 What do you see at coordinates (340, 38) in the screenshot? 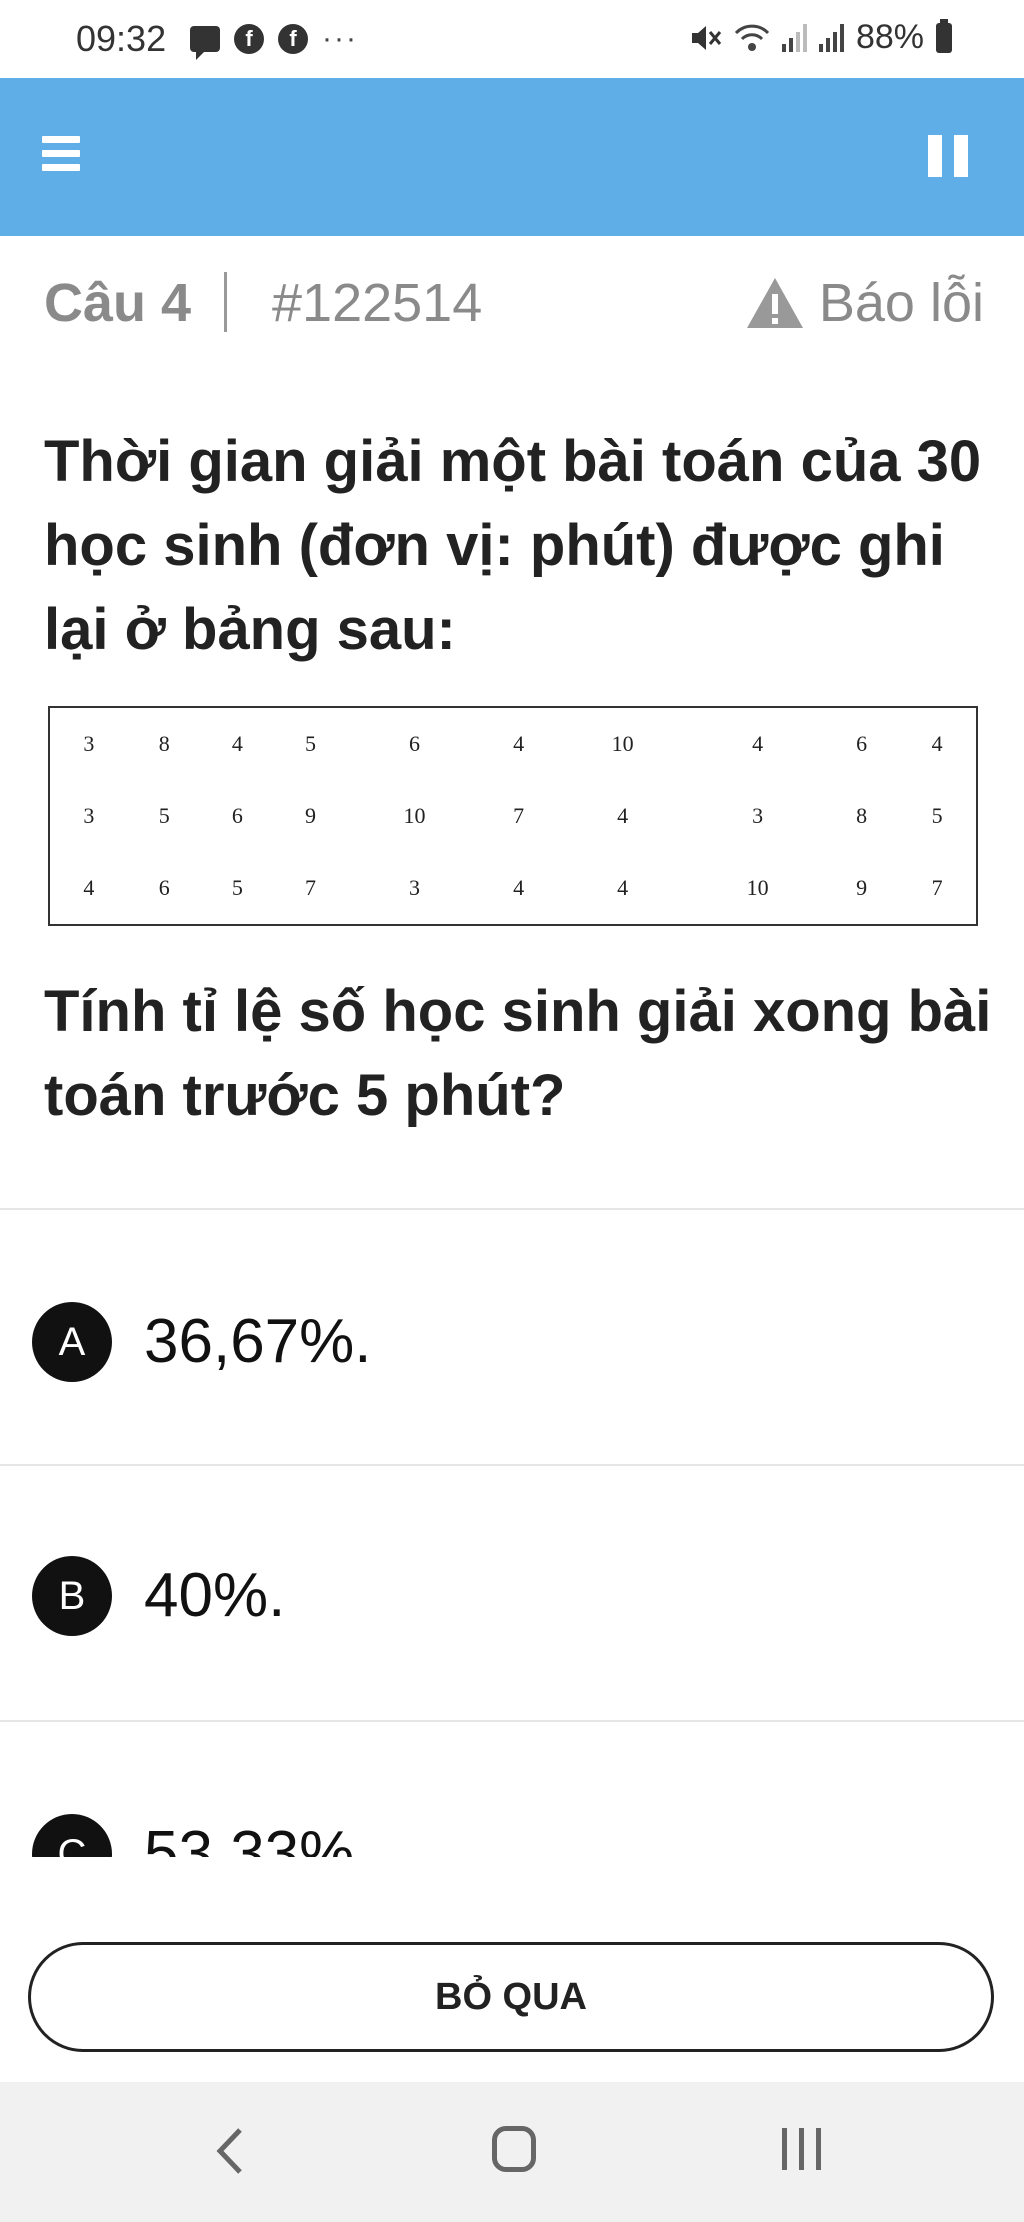
I see `more-notifications-icon: ···` at bounding box center [340, 38].